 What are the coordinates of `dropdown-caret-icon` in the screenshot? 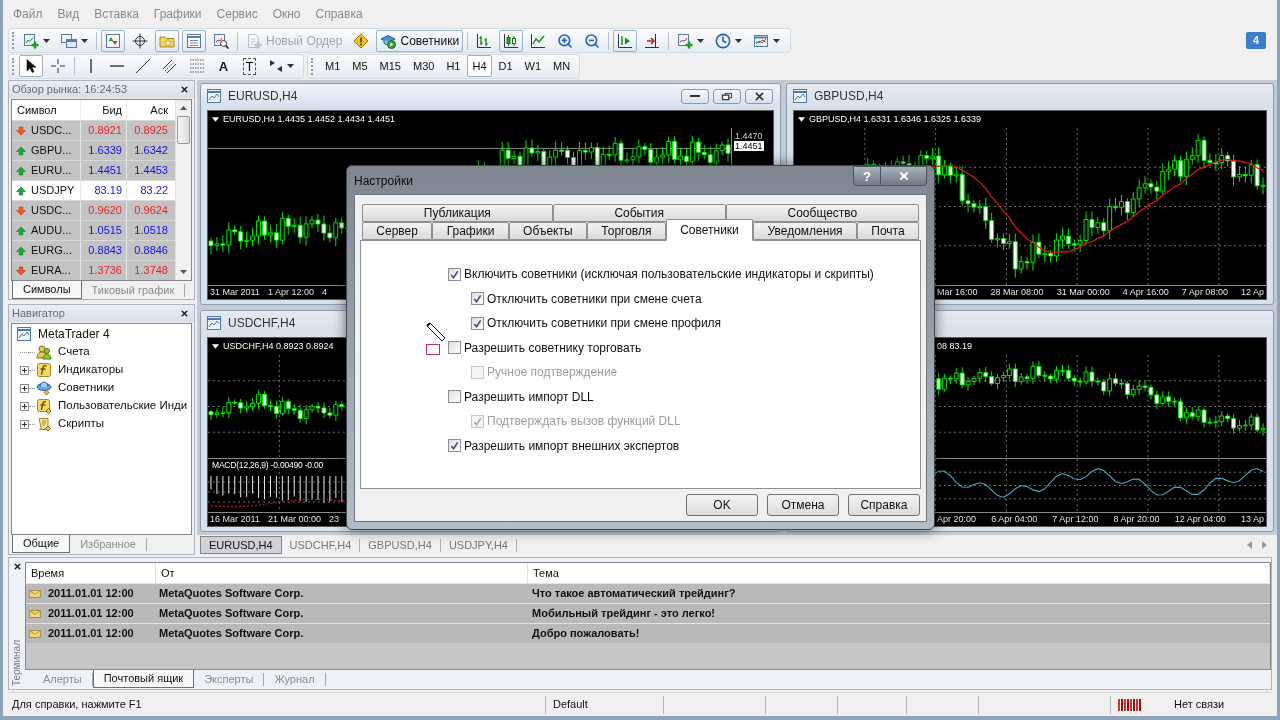 It's located at (84, 40).